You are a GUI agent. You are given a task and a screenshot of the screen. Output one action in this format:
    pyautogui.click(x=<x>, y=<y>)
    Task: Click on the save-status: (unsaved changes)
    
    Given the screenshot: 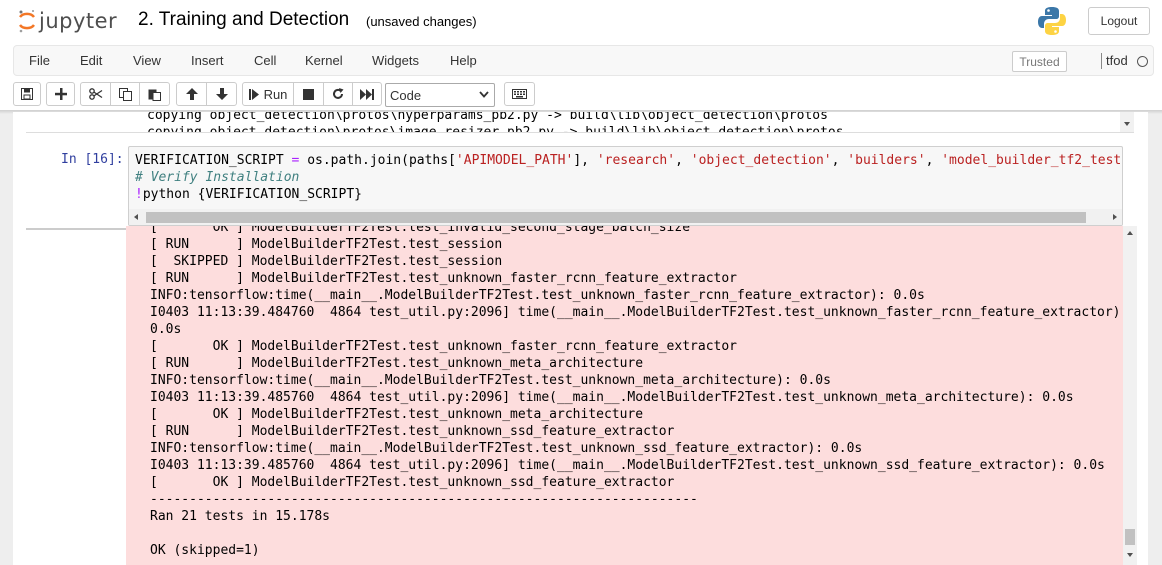 What is the action you would take?
    pyautogui.click(x=421, y=21)
    